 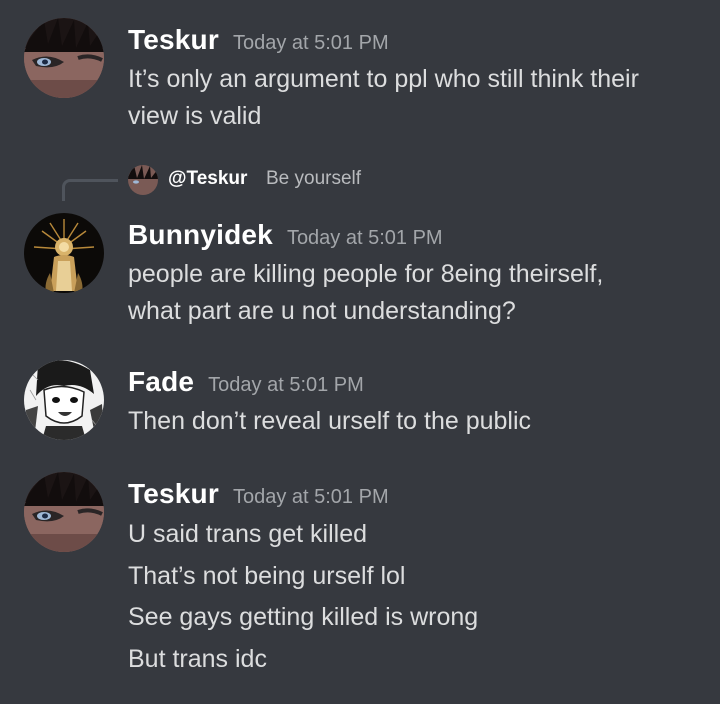 What do you see at coordinates (161, 381) in the screenshot?
I see `username: Fade` at bounding box center [161, 381].